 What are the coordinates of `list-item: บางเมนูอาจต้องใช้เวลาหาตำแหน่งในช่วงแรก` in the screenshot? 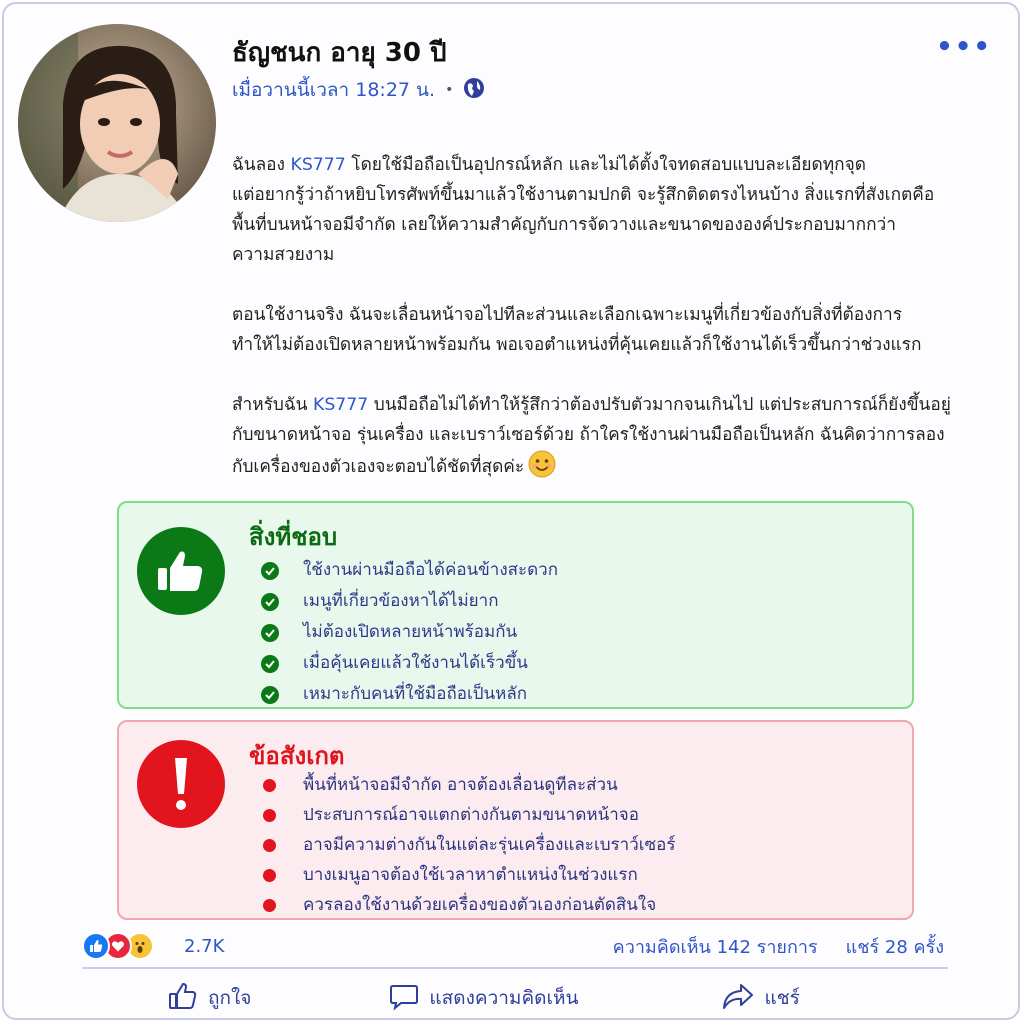 It's located at (468, 875).